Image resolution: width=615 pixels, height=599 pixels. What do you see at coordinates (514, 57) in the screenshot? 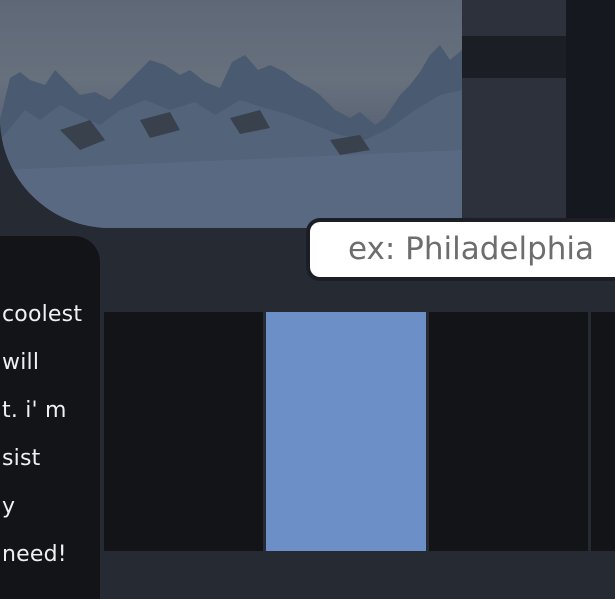
I see `header-side-strip` at bounding box center [514, 57].